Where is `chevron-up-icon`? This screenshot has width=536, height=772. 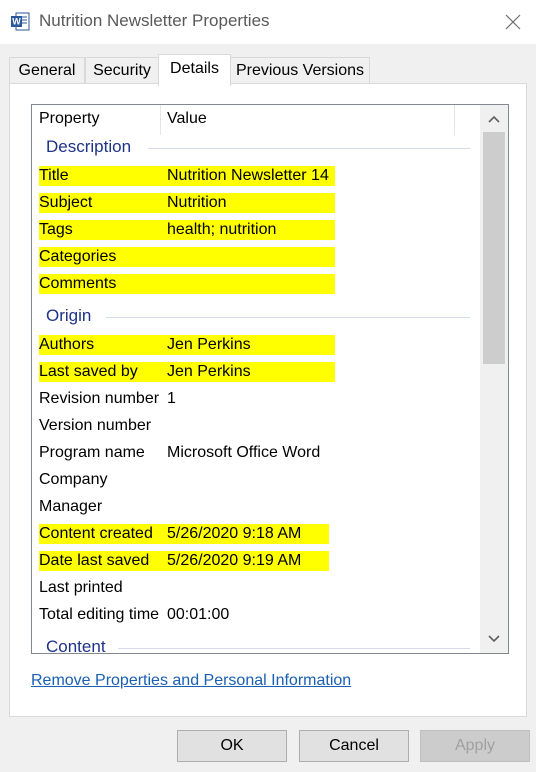
chevron-up-icon is located at coordinates (494, 119).